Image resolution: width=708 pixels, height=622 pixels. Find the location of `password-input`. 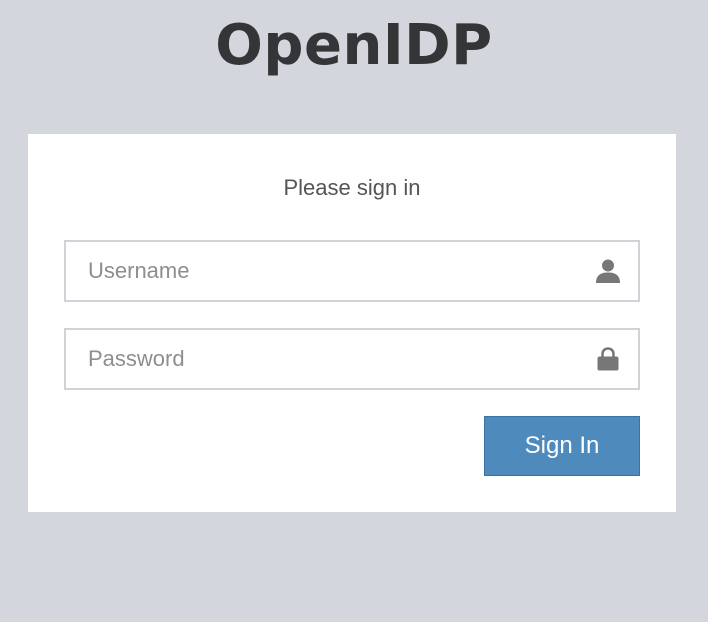

password-input is located at coordinates (352, 359).